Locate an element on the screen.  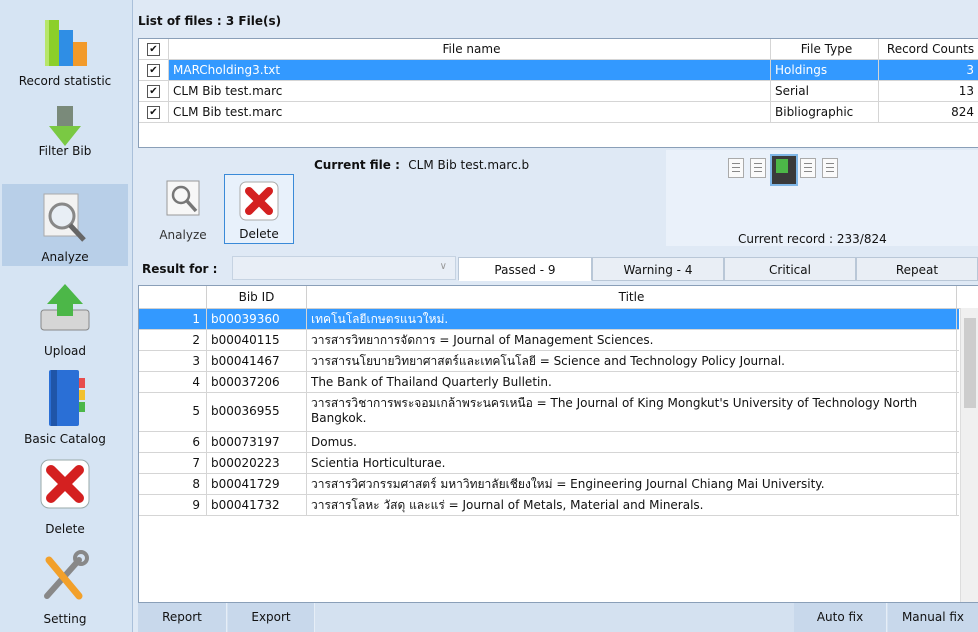
sidebar-item-delete: Delete is located at coordinates (65, 494).